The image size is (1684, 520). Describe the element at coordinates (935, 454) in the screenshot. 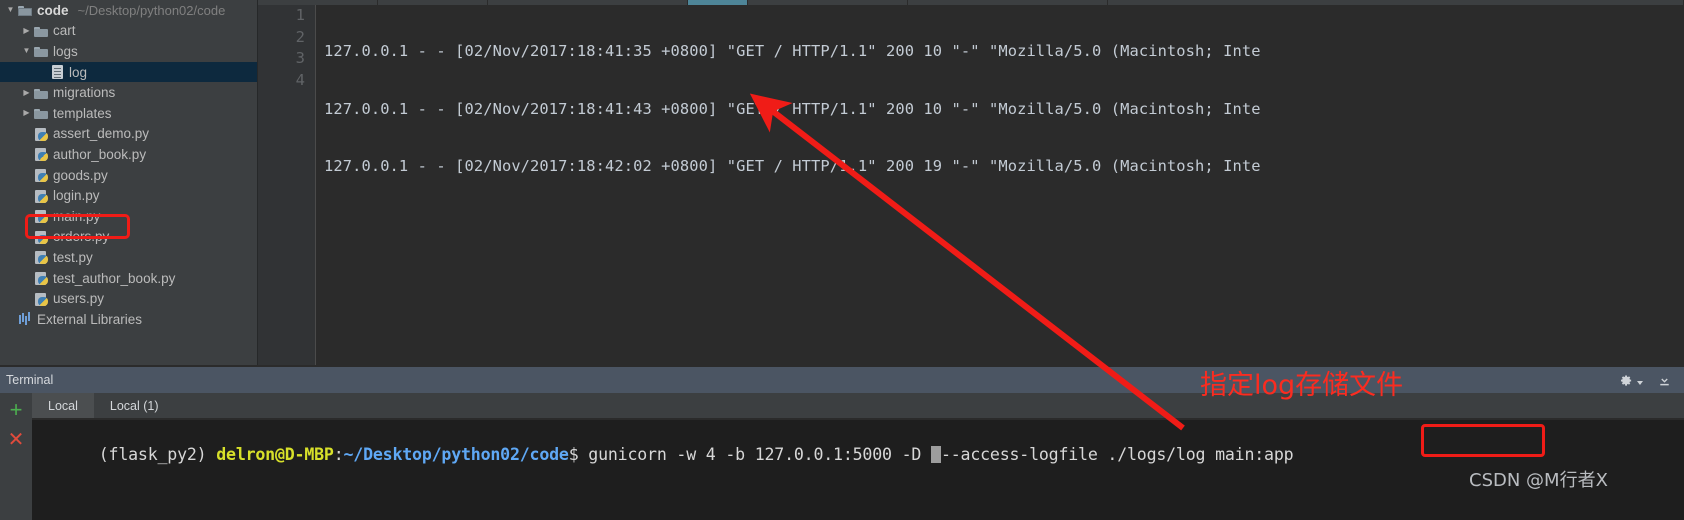

I see `terminal-cursor` at that location.